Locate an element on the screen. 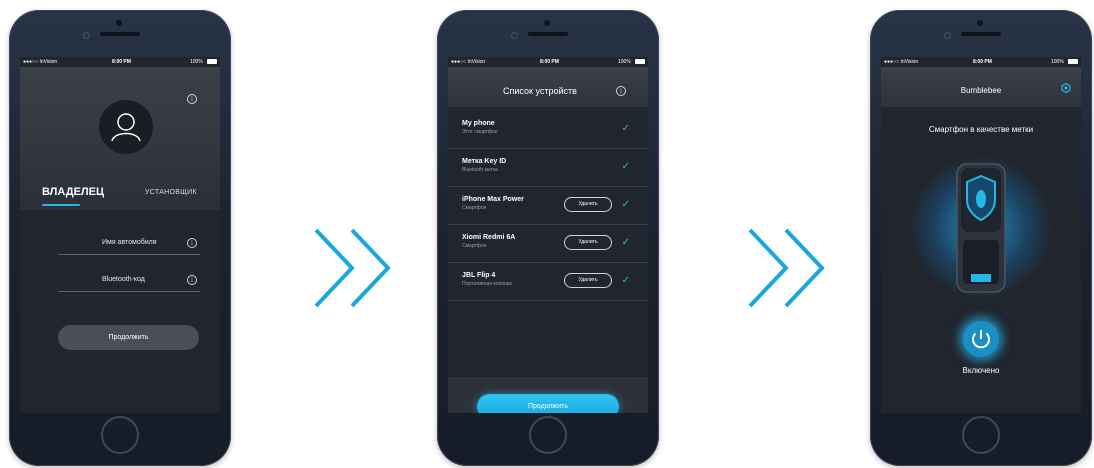 Image resolution: width=1094 pixels, height=468 pixels. mode-subtitle: Смартфон в качестве метки is located at coordinates (981, 129).